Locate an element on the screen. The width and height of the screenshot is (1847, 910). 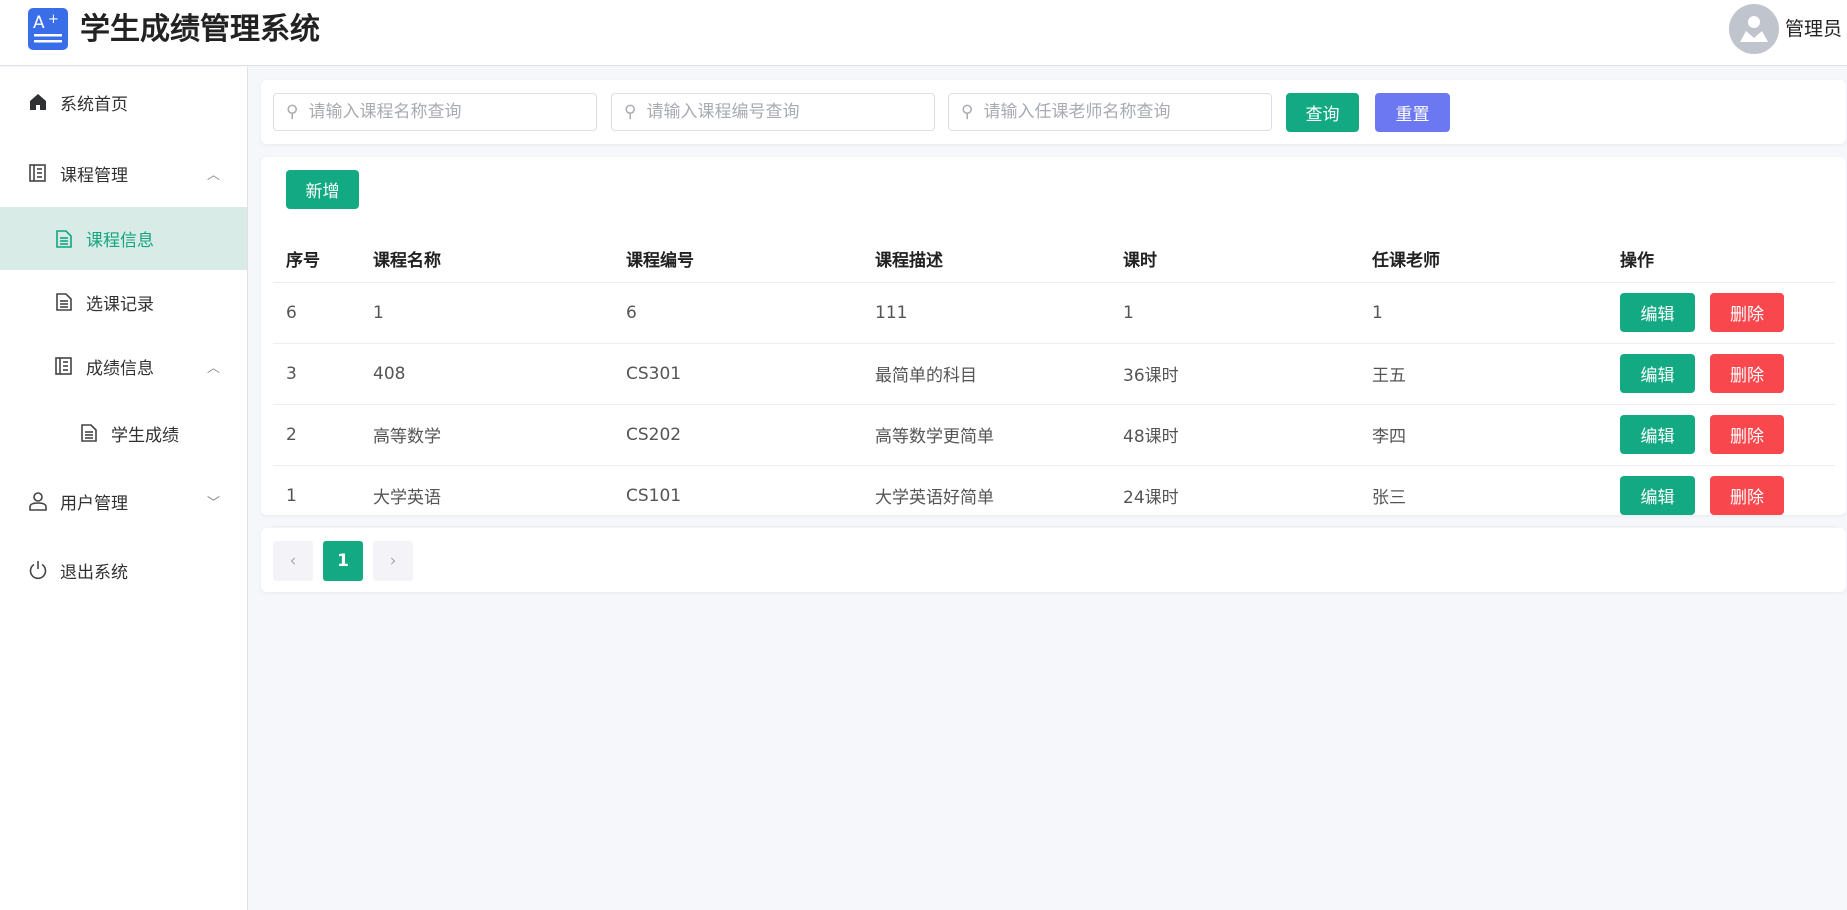
search-card: ⚲ ⚲ ⚲ 查询 重置 is located at coordinates (1053, 112).